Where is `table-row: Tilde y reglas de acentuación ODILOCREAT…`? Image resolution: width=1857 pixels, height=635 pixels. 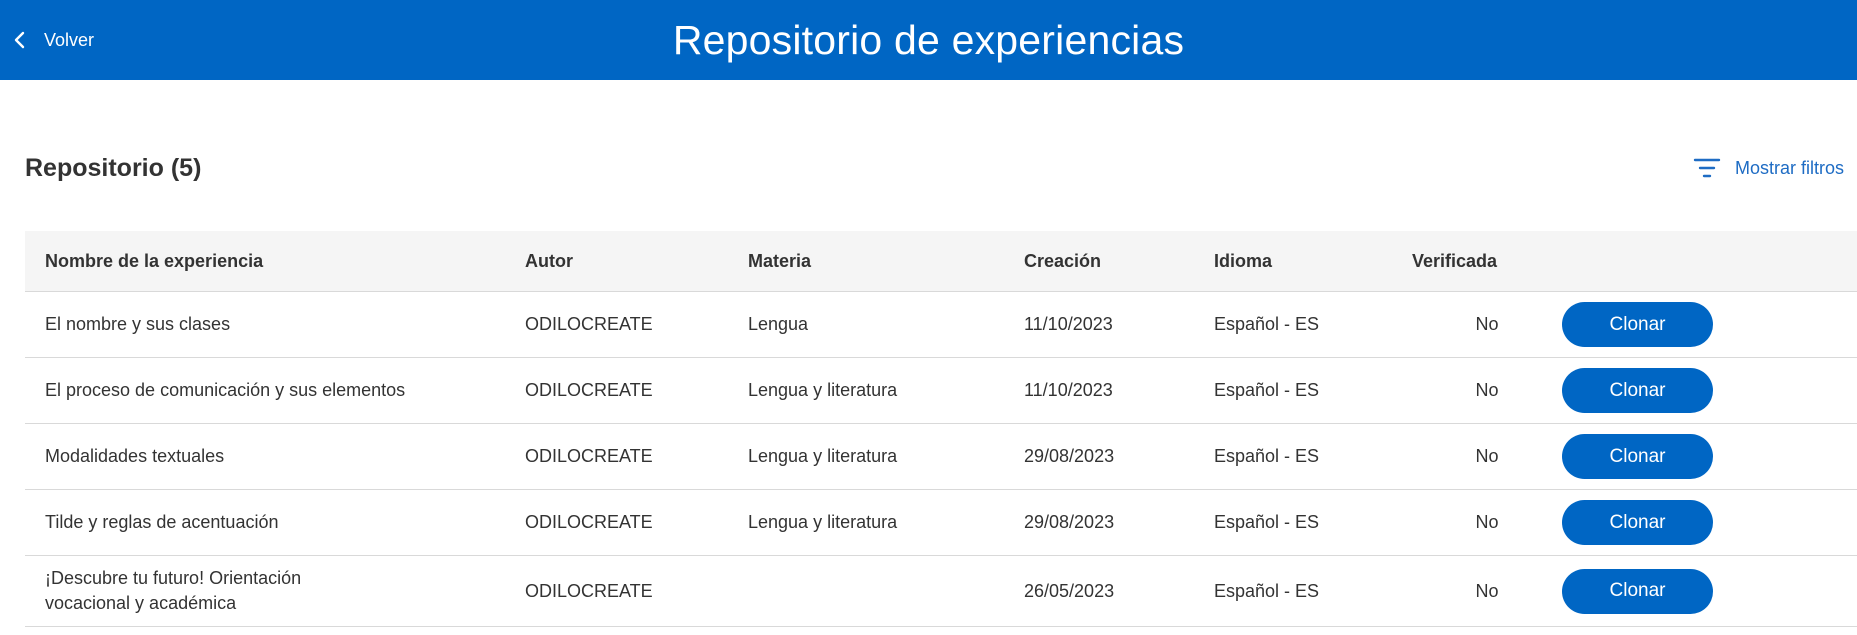 table-row: Tilde y reglas de acentuación ODILOCREAT… is located at coordinates (941, 522).